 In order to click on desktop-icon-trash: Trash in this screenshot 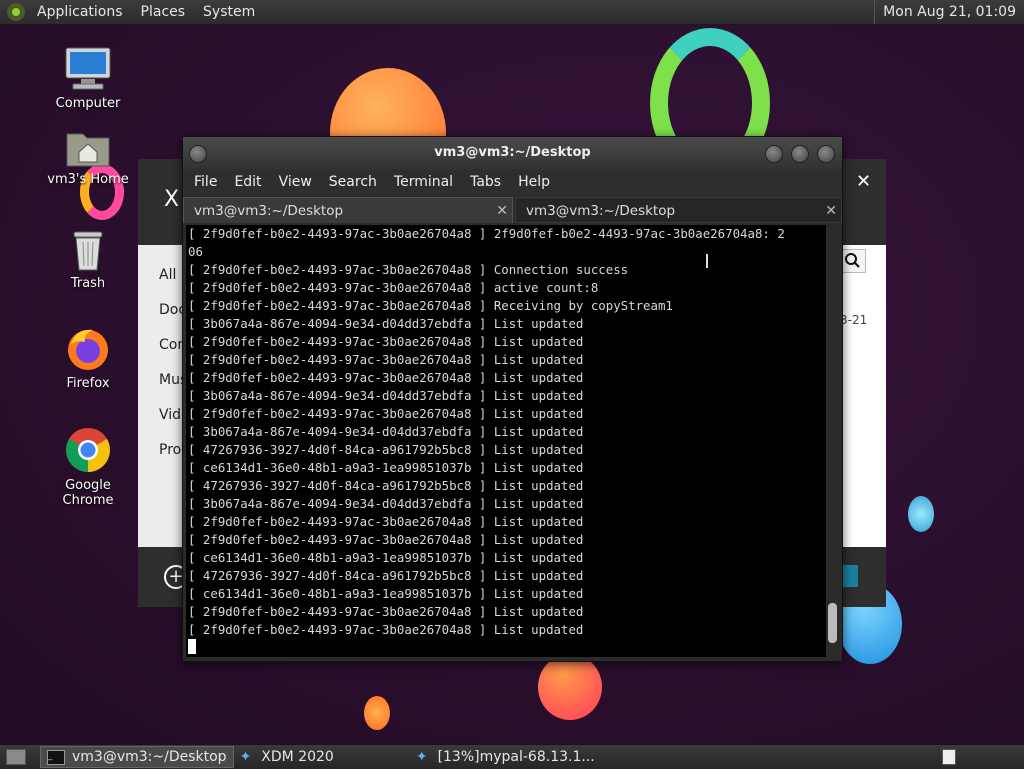, I will do `click(88, 259)`.